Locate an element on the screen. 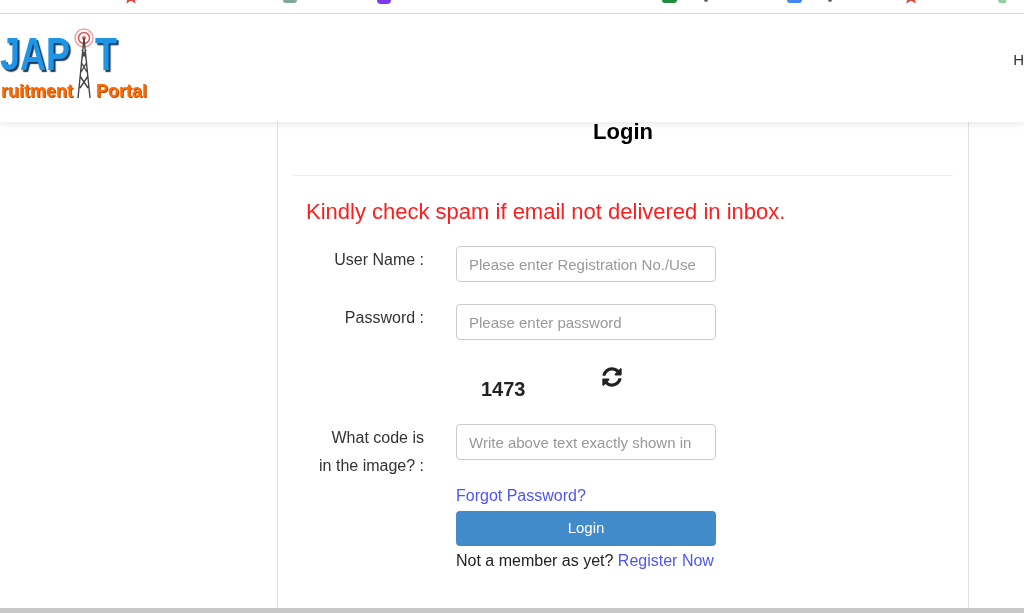 The image size is (1024, 613). field-label: User Name : is located at coordinates (378, 260).